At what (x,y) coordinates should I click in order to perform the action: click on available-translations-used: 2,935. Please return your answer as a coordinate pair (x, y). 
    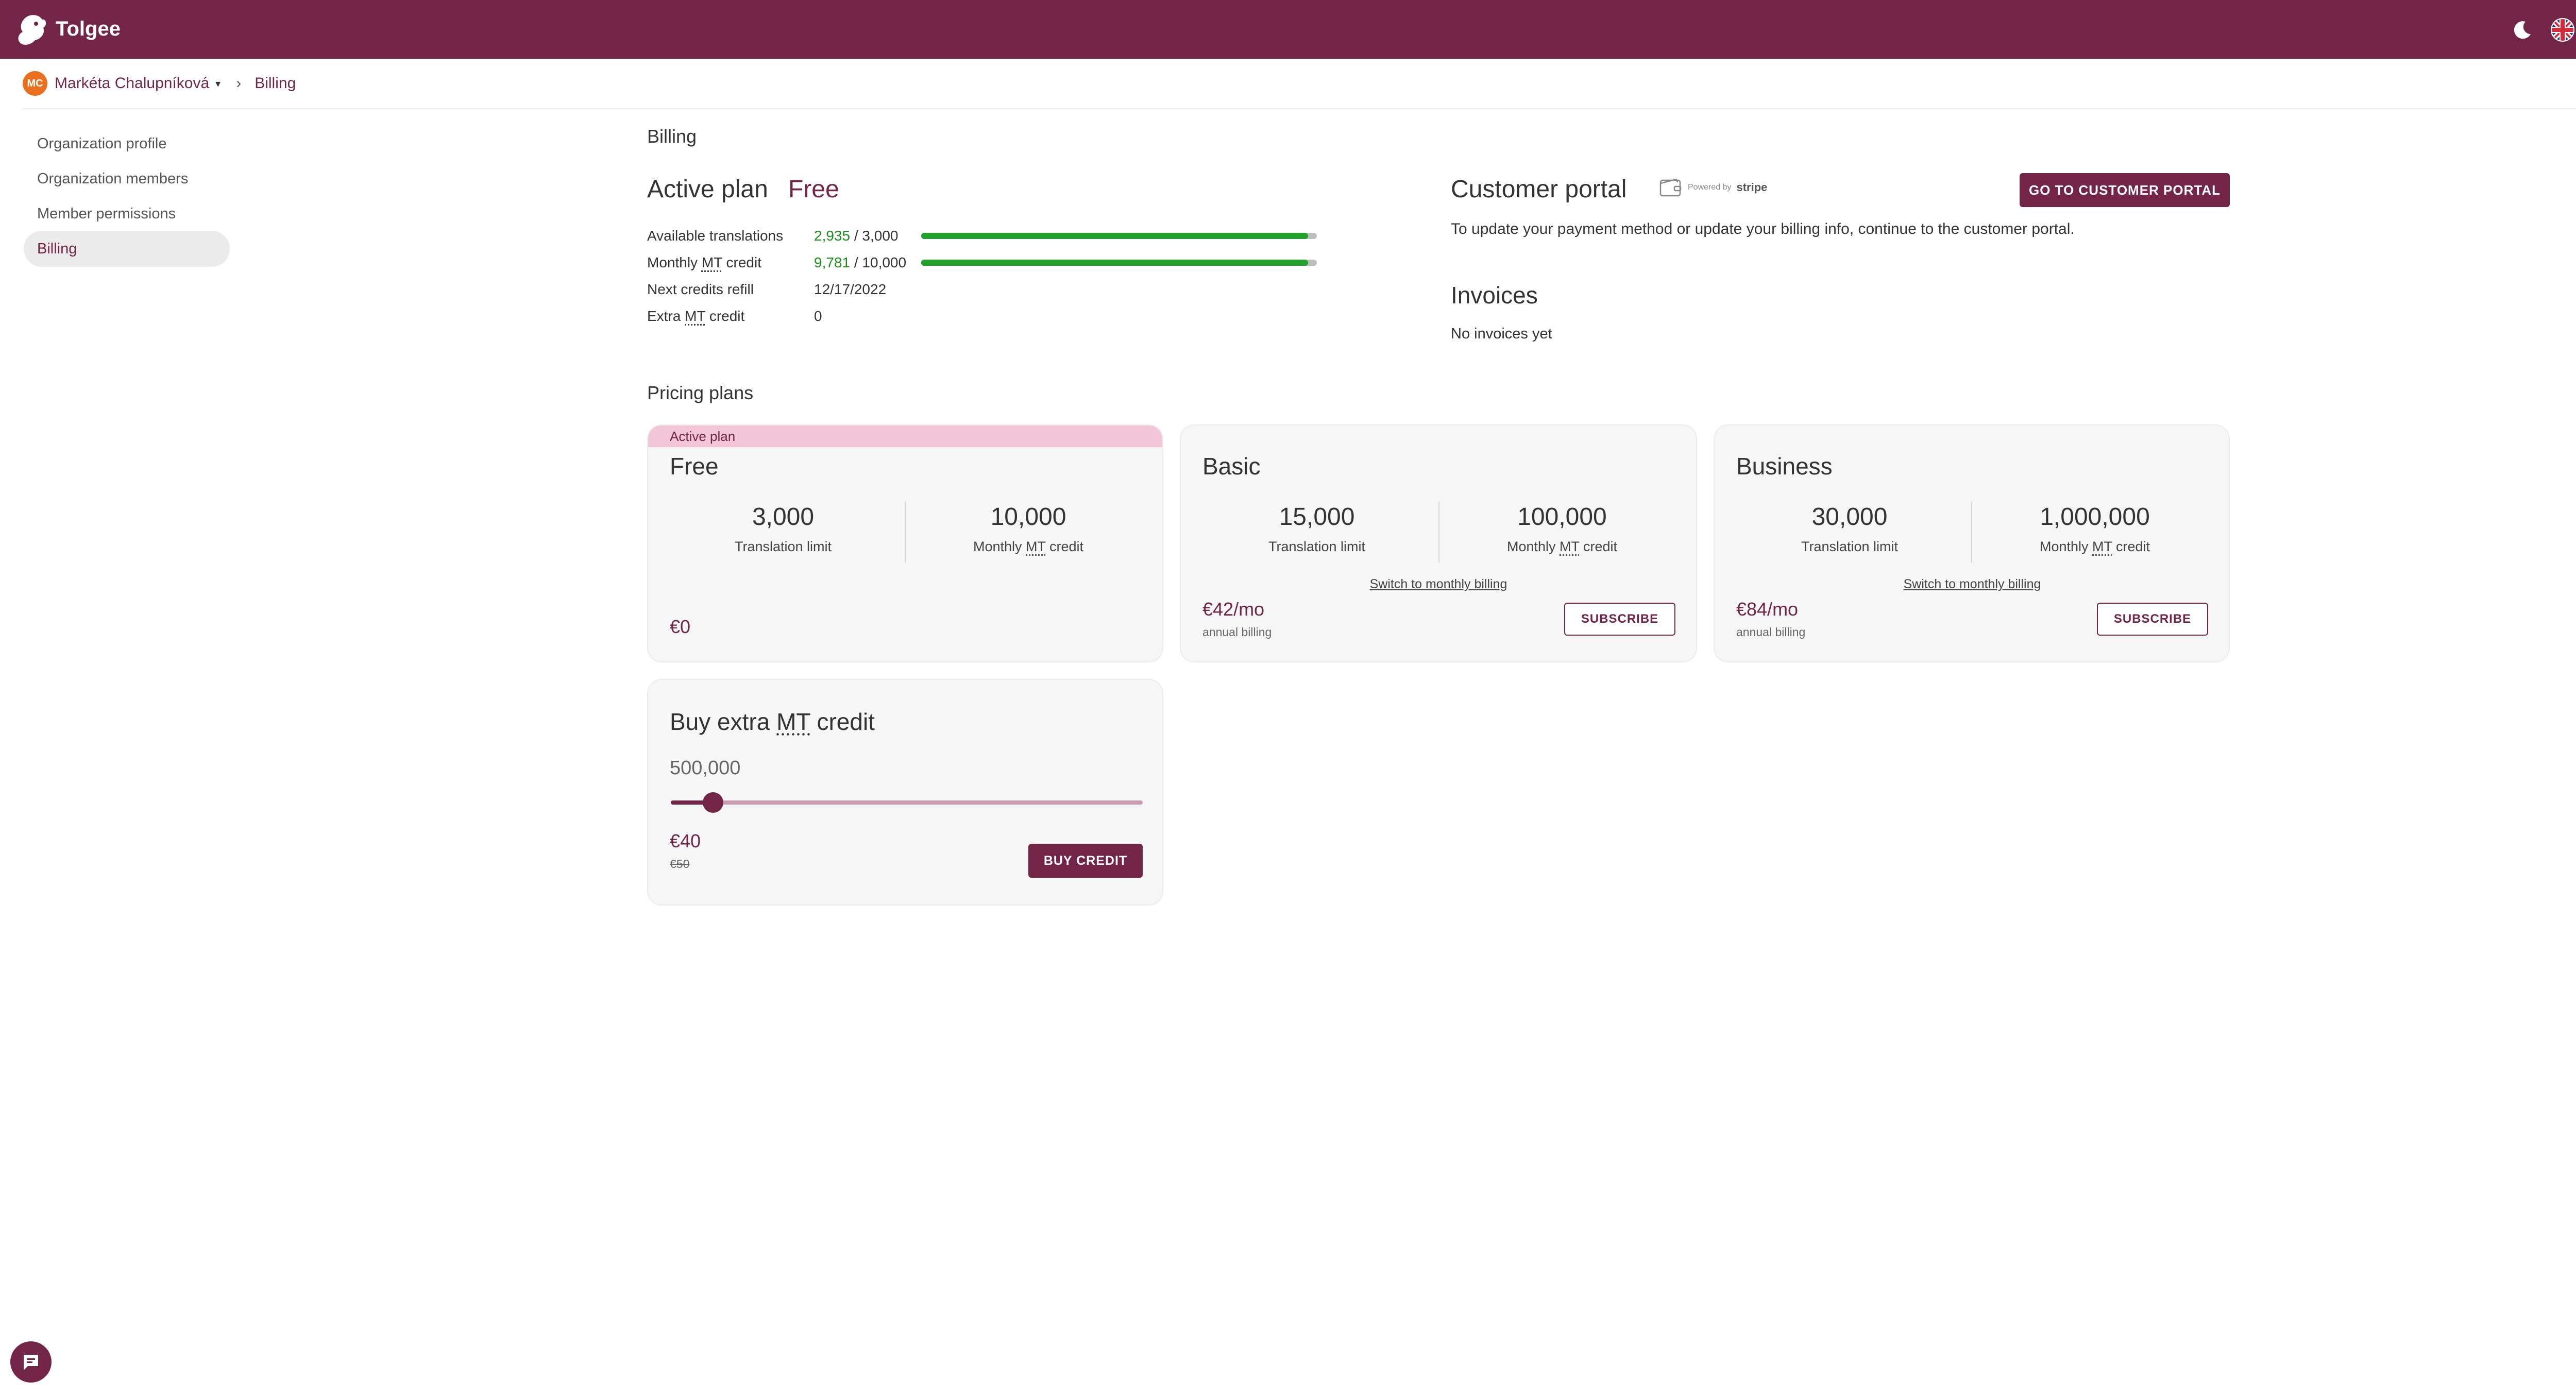
    Looking at the image, I should click on (832, 236).